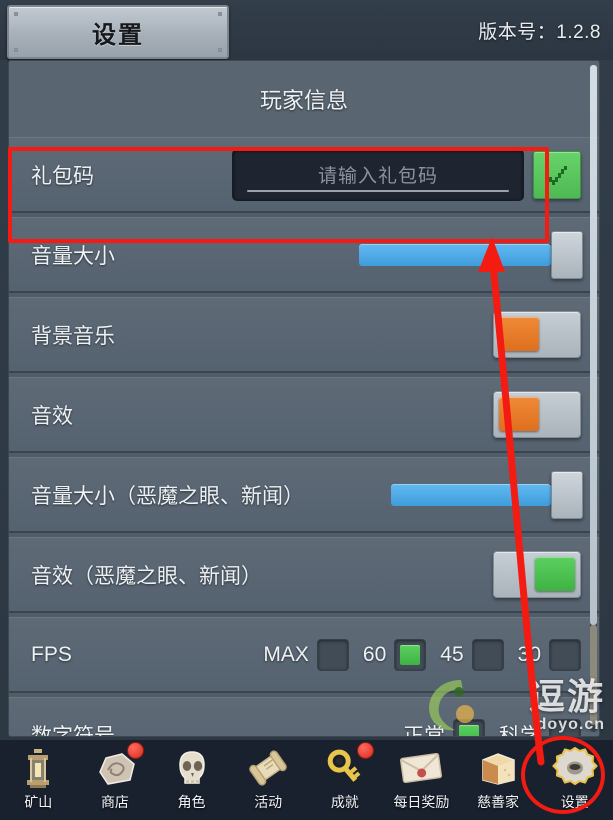 This screenshot has width=613, height=820. I want to click on row-label-number-format: 数字符号, so click(73, 730).